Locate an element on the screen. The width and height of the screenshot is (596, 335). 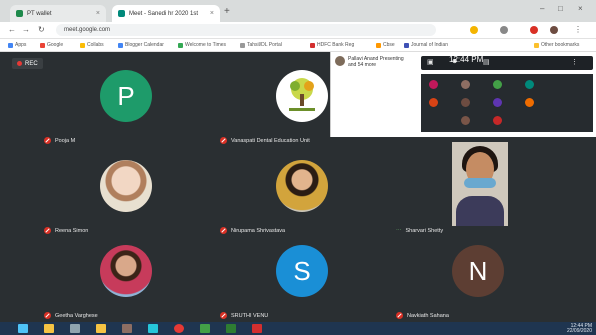
participant-video is located at coordinates (480, 184).